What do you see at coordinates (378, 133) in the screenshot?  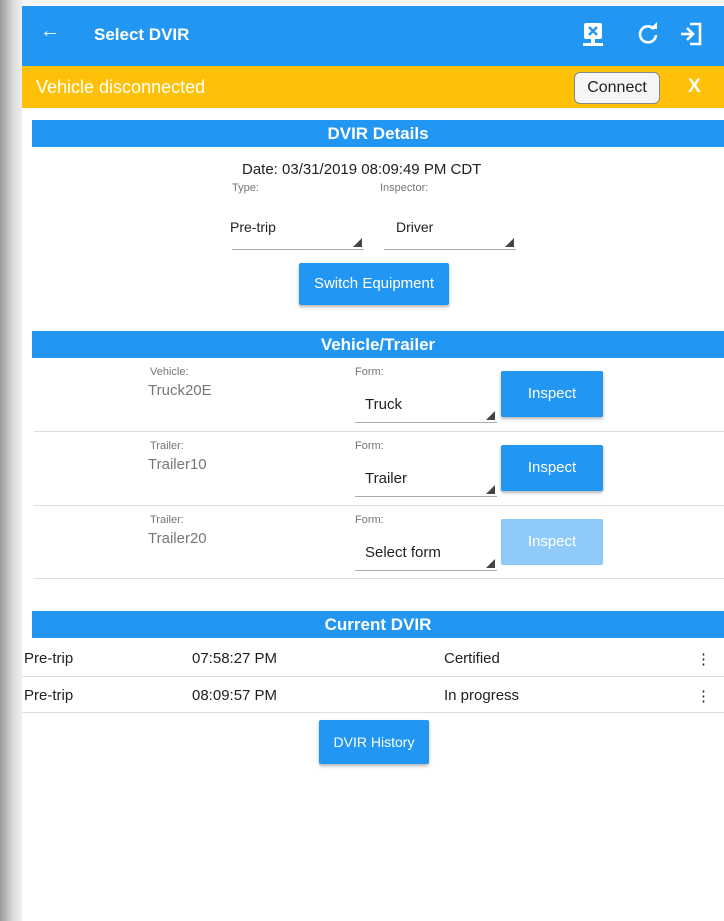 I see `dvir-details-header: DVIR Details` at bounding box center [378, 133].